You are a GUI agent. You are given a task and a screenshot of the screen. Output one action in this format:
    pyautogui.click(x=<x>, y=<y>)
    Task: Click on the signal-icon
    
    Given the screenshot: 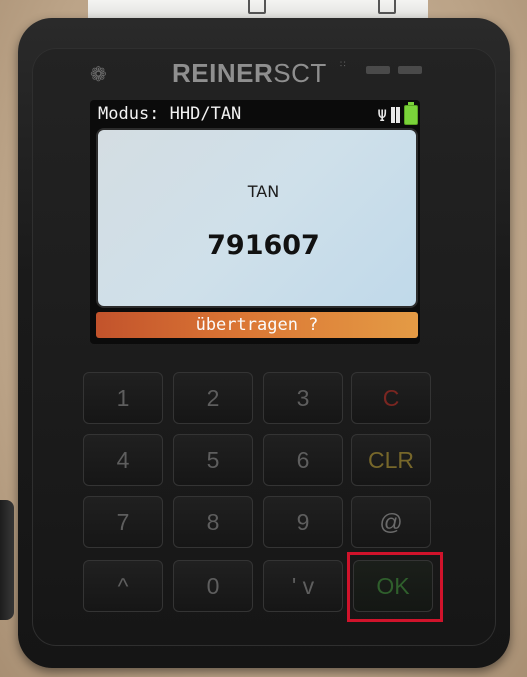 What is the action you would take?
    pyautogui.click(x=395, y=115)
    